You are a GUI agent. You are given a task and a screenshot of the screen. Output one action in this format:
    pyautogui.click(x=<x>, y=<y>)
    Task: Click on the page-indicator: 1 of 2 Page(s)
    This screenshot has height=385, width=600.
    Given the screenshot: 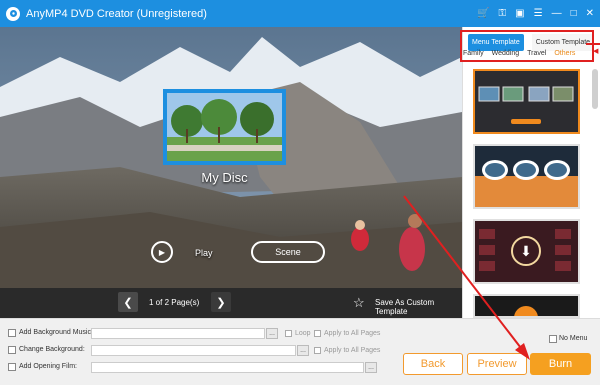 What is the action you would take?
    pyautogui.click(x=174, y=302)
    